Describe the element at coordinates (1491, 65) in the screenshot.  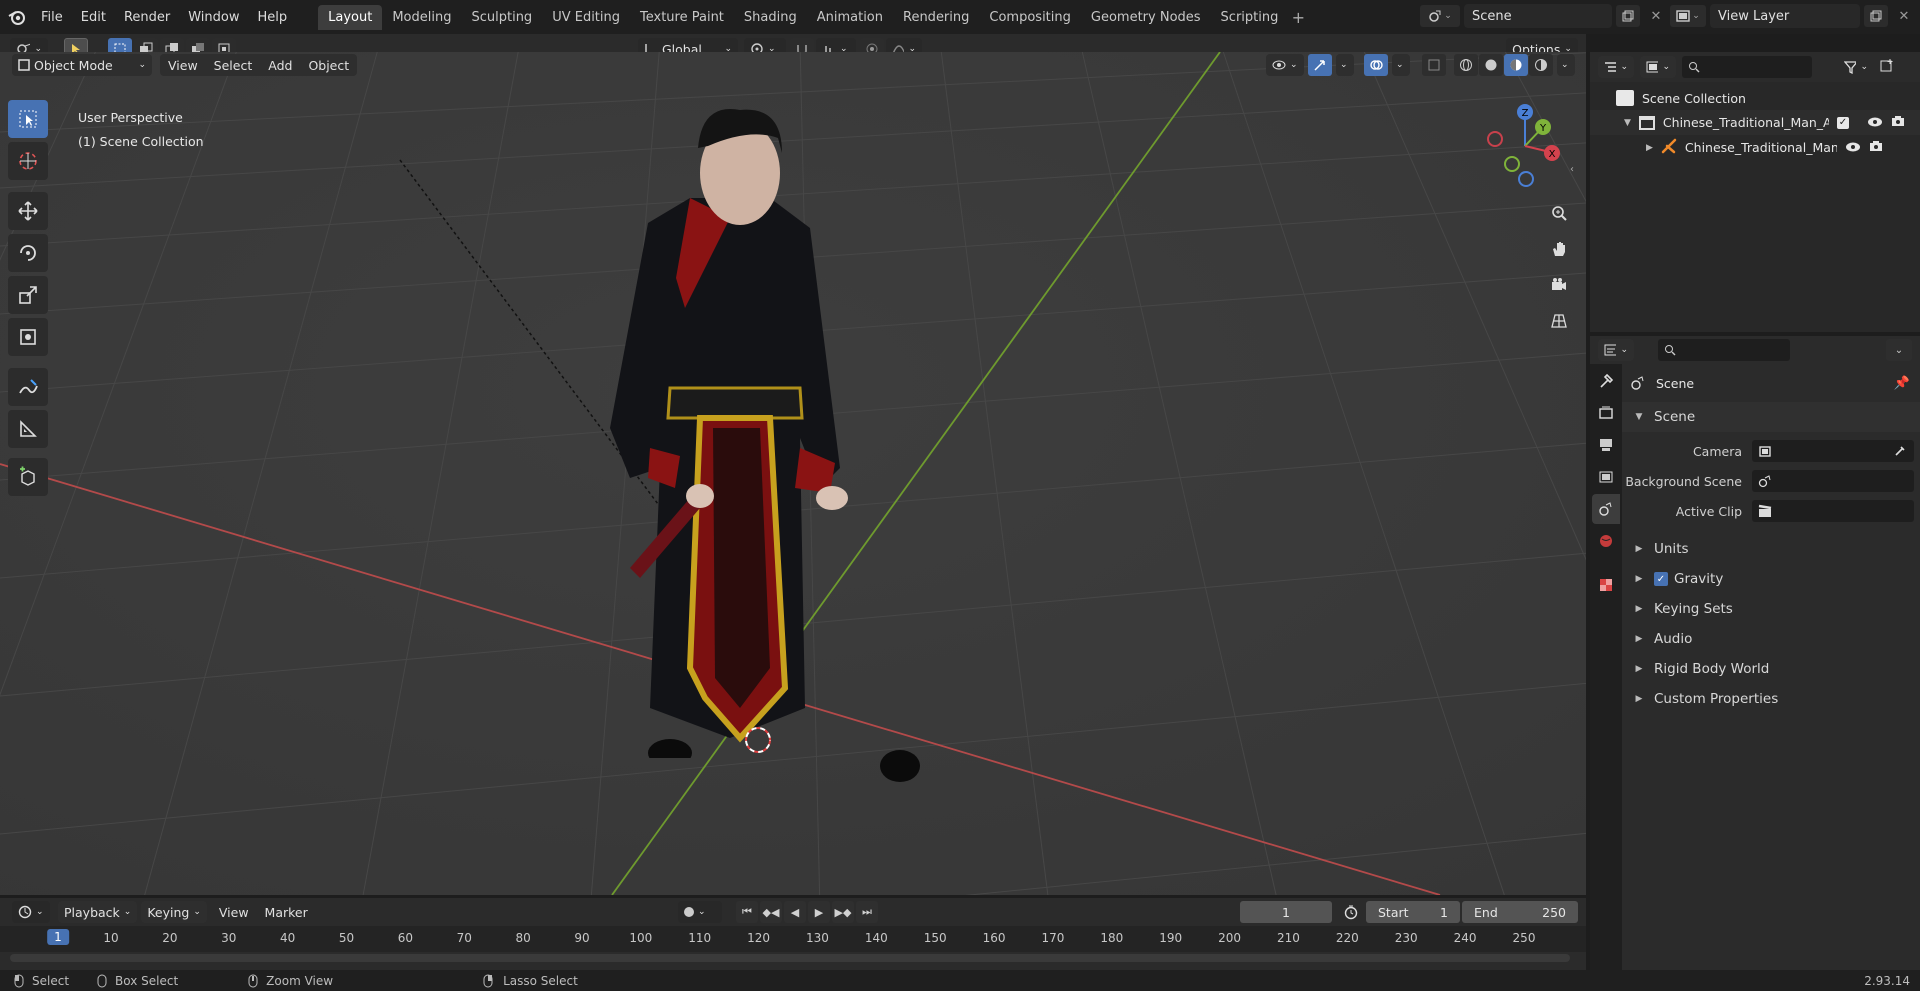
I see `solid-shading-icon` at that location.